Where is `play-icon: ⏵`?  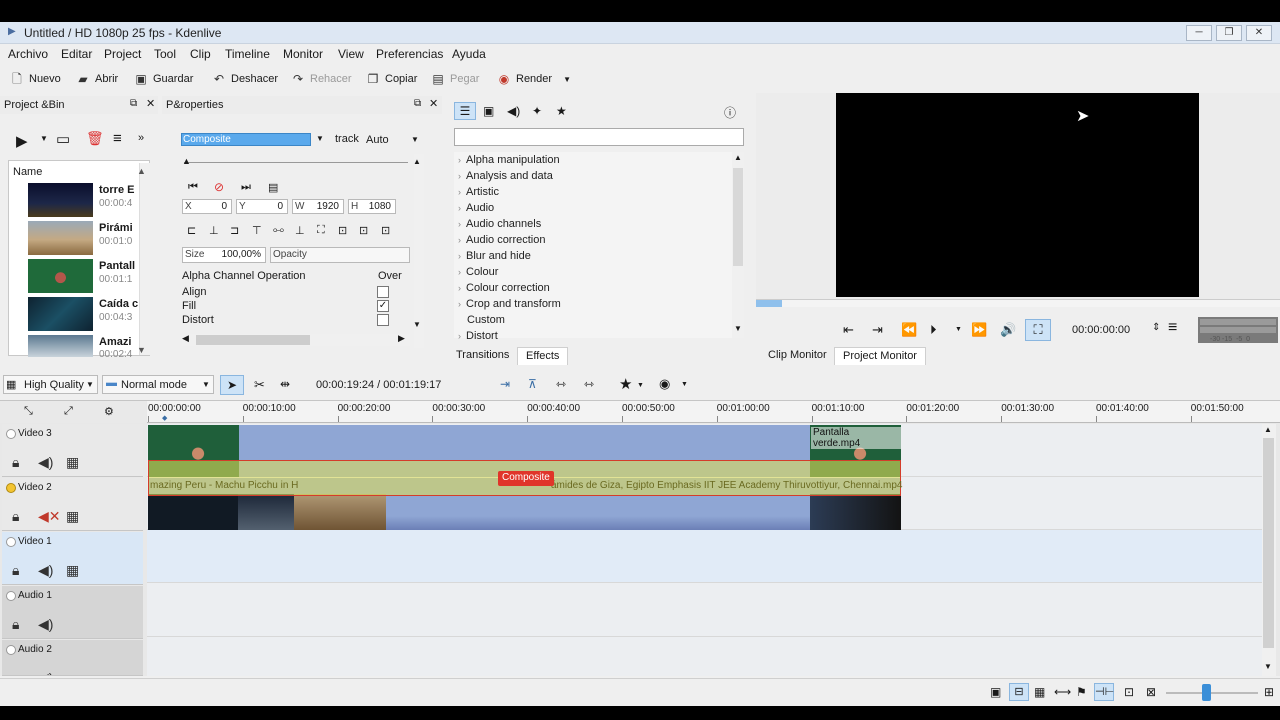
play-icon: ⏵ is located at coordinates (933, 330).